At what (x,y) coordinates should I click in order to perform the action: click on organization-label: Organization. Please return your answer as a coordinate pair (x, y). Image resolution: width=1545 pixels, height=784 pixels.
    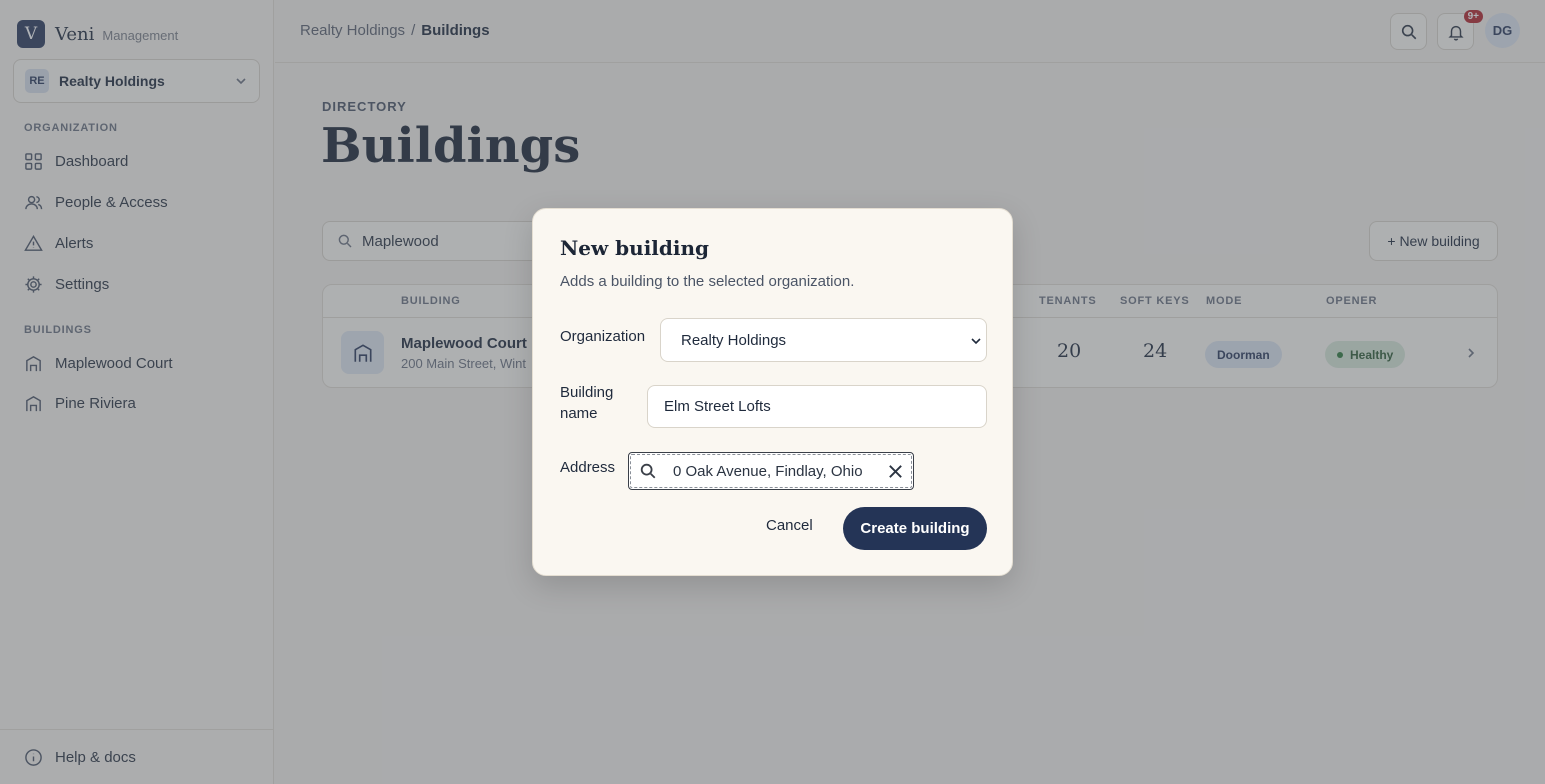
    Looking at the image, I should click on (603, 336).